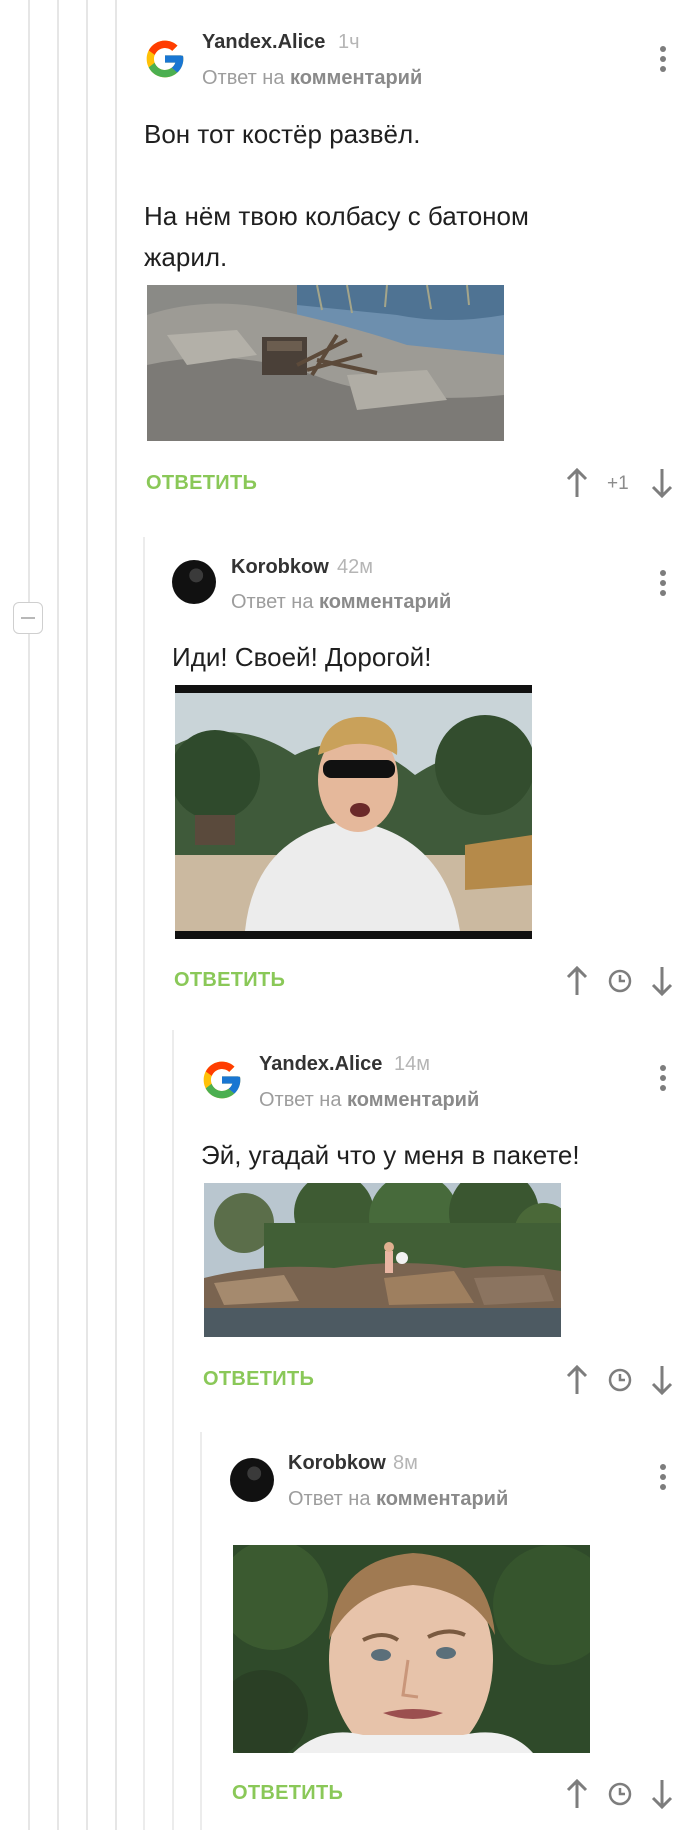 Image resolution: width=700 pixels, height=1830 pixels. I want to click on comment-text-line: Иди! Своей! Дорогой!, so click(302, 657).